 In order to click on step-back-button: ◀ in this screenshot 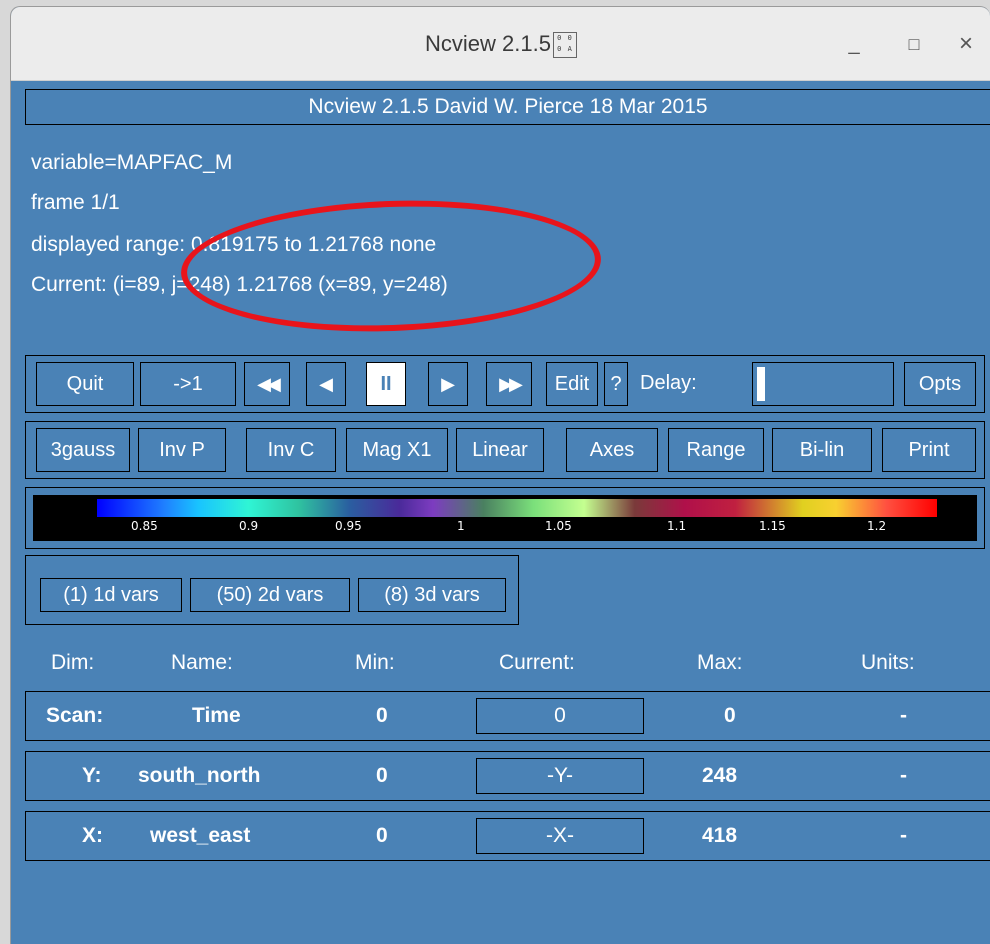, I will do `click(326, 384)`.